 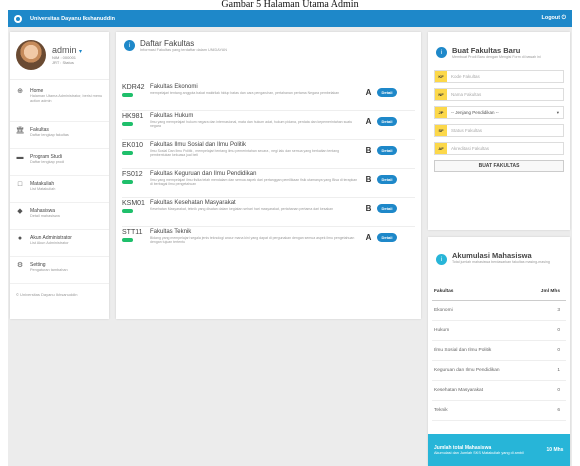 What do you see at coordinates (505, 130) in the screenshot?
I see `status-fakultas-input: Status Fakultas` at bounding box center [505, 130].